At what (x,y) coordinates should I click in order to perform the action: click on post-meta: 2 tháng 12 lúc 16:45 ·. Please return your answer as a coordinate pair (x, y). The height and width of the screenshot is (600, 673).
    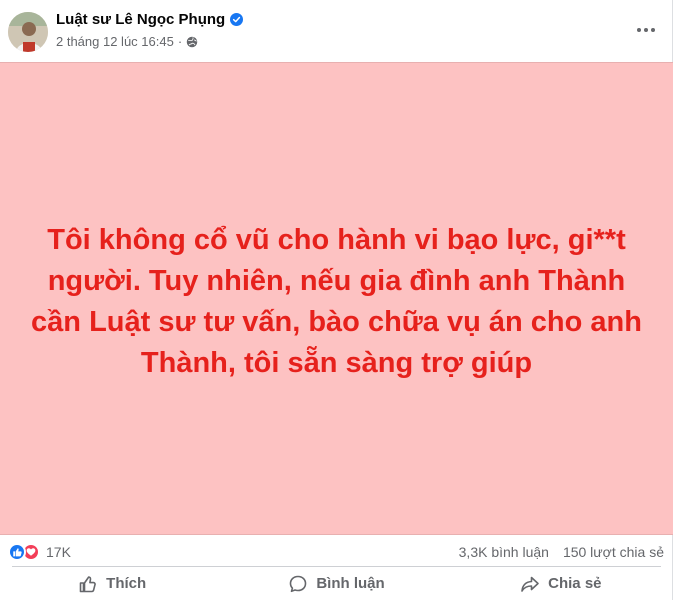
    Looking at the image, I should click on (127, 41).